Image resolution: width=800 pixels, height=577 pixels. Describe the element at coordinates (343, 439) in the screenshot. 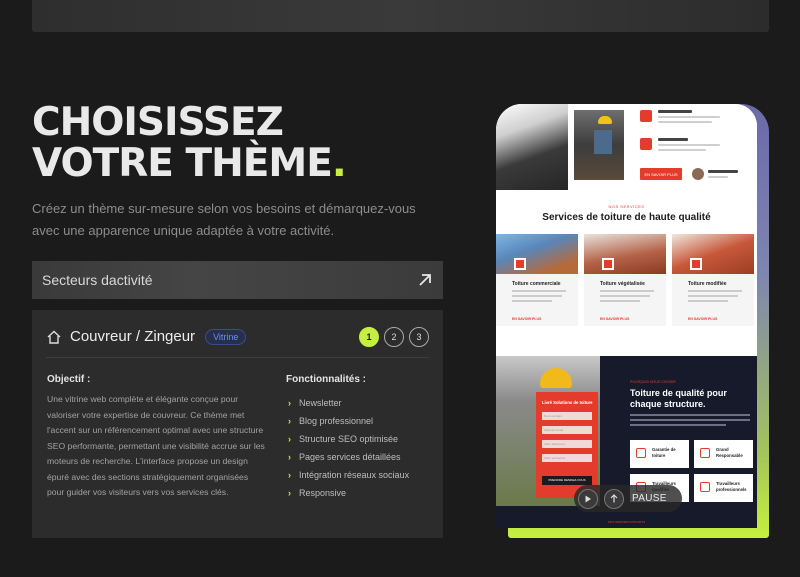

I see `feature-item: › Structure SEO optimisée` at that location.